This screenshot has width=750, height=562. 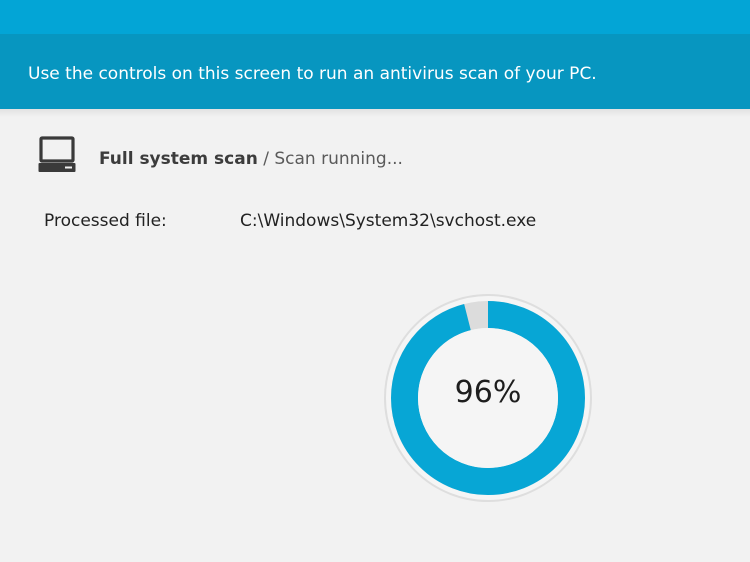 I want to click on progress-percent: 96%, so click(x=488, y=392).